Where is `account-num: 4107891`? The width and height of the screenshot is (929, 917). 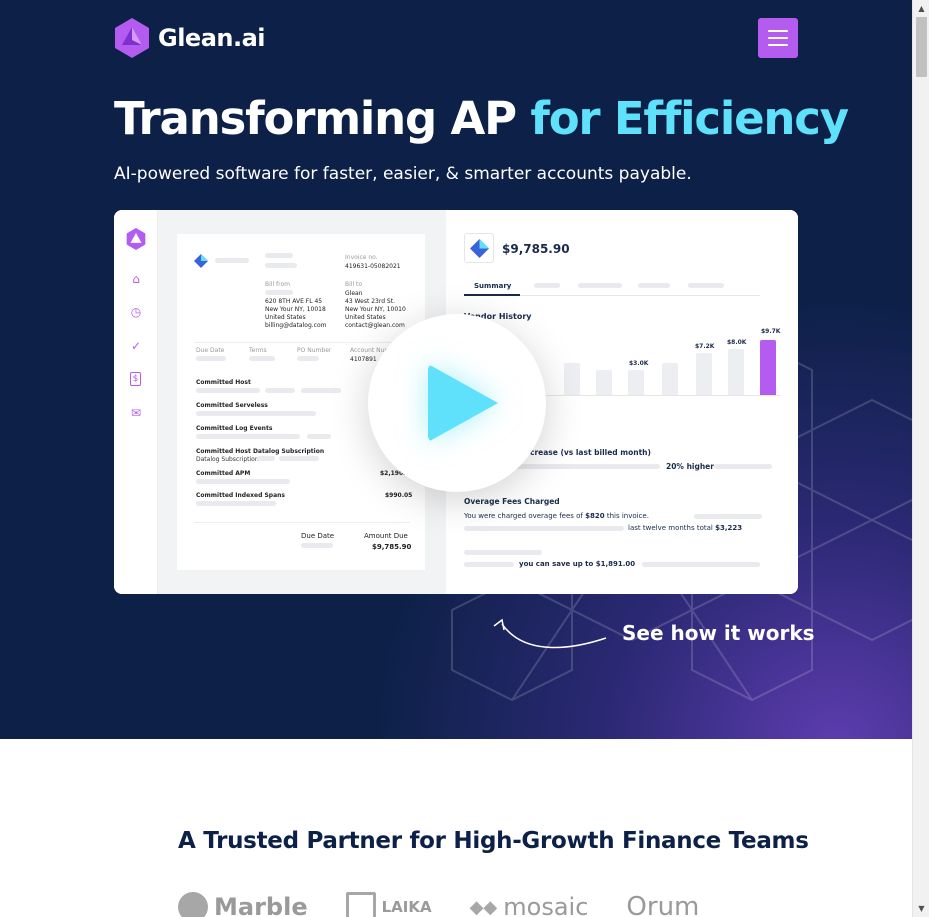
account-num: 4107891 is located at coordinates (363, 359).